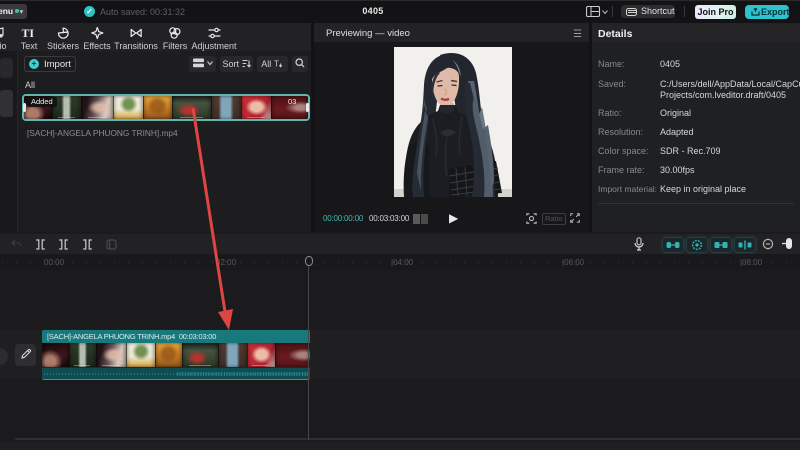 The height and width of the screenshot is (450, 800). Describe the element at coordinates (276, 64) in the screenshot. I see `svg-text: T` at that location.